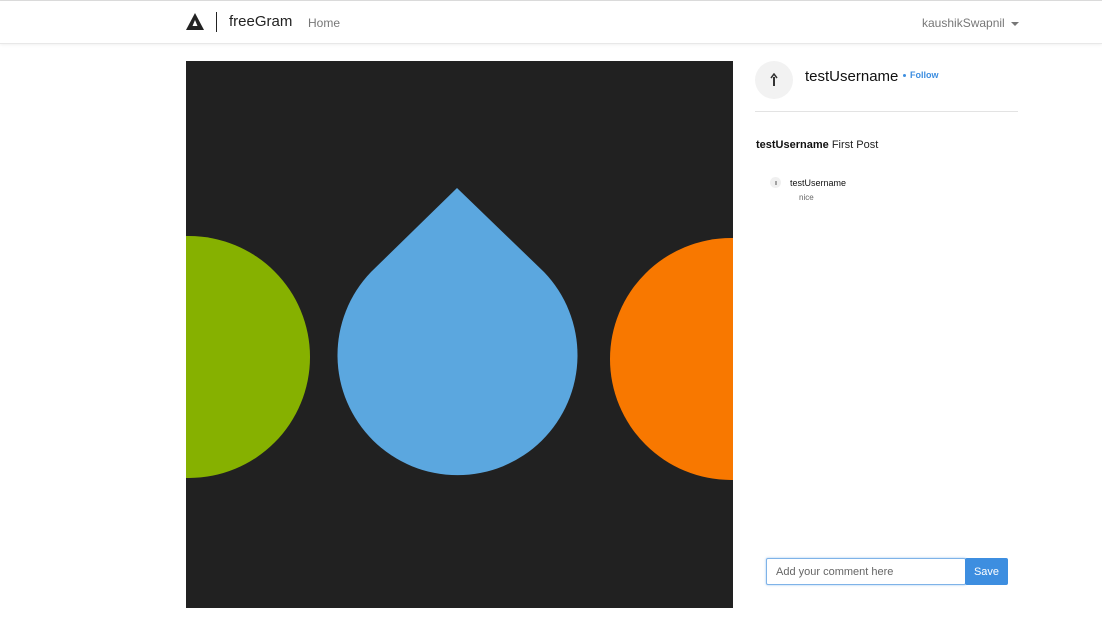  What do you see at coordinates (775, 182) in the screenshot?
I see `comment-avatar` at bounding box center [775, 182].